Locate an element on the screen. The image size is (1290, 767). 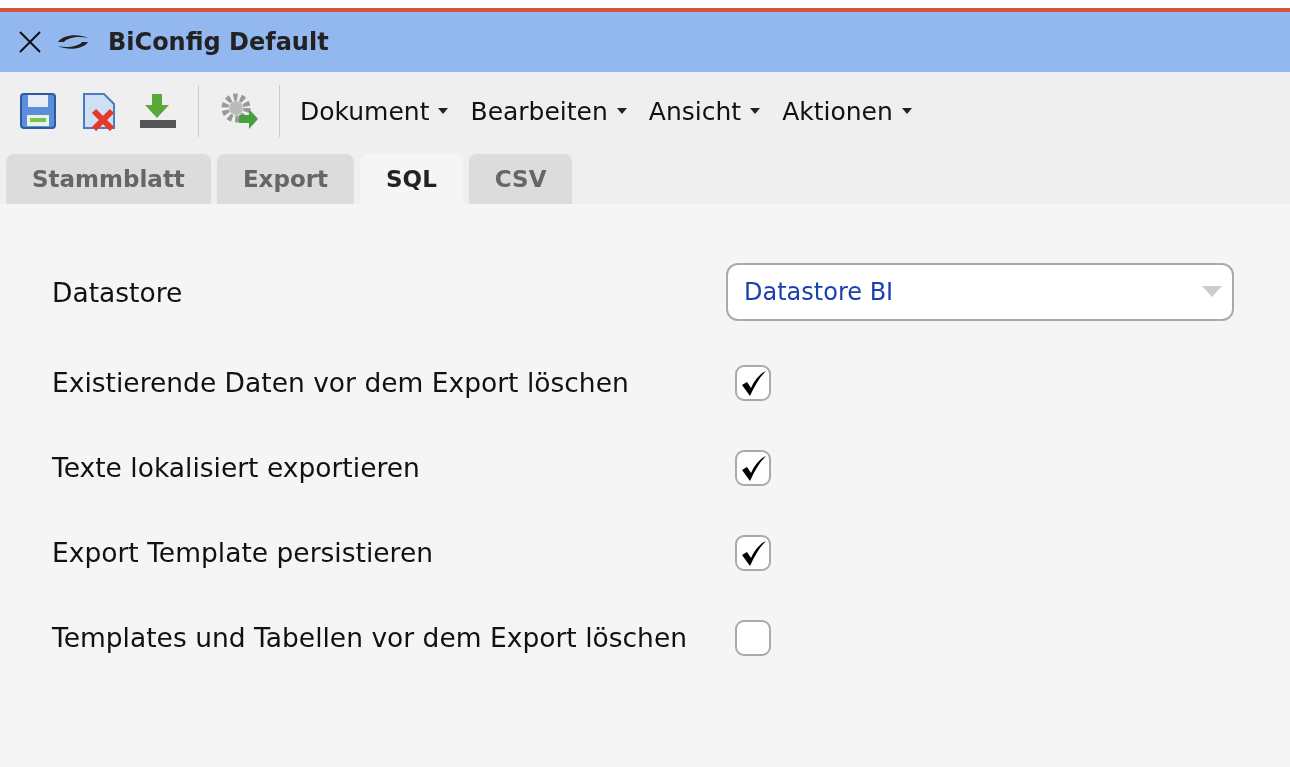
menu-button: Dokument is located at coordinates (374, 111).